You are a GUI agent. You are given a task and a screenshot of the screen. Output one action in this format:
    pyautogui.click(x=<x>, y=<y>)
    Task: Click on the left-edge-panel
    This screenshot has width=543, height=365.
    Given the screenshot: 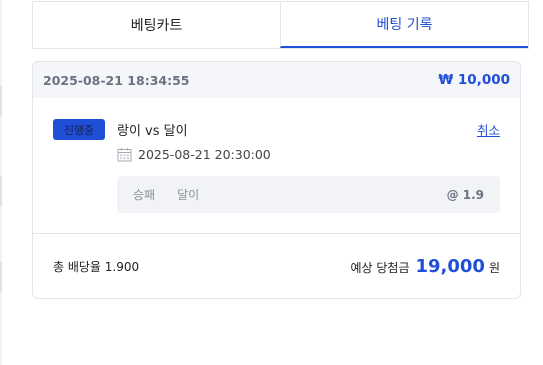 What is the action you would take?
    pyautogui.click(x=1, y=182)
    